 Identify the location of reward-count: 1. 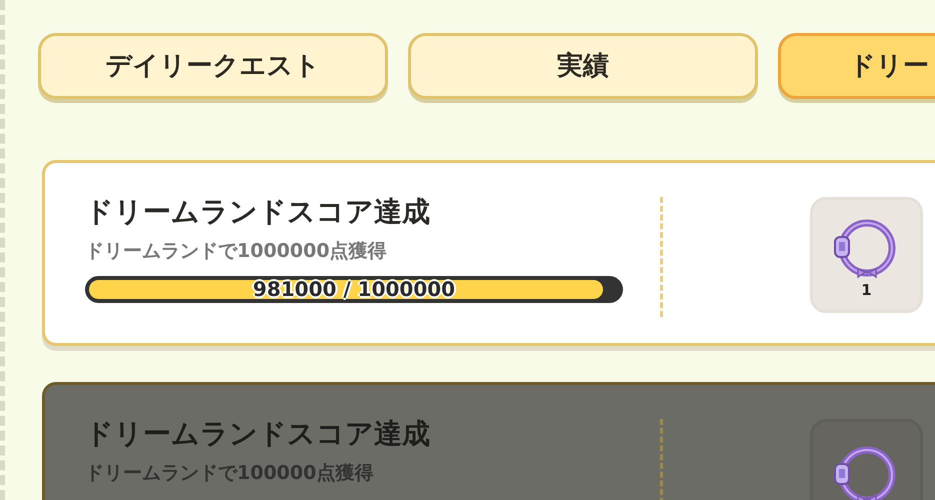
(866, 290).